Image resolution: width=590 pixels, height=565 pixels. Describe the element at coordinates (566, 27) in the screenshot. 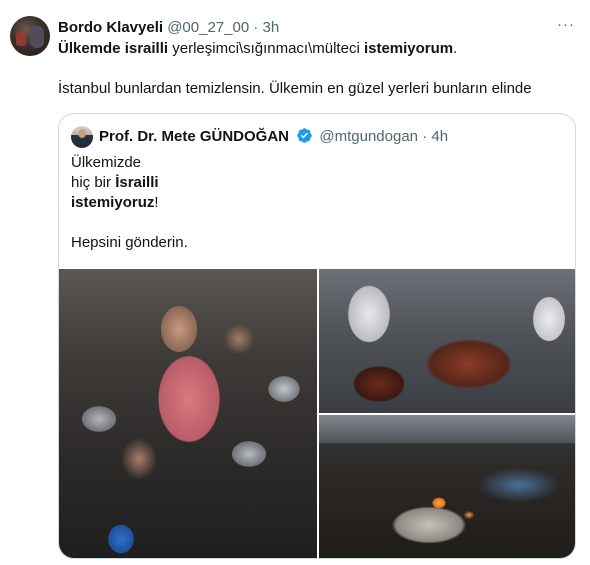

I see `more-options-icon: ···` at that location.